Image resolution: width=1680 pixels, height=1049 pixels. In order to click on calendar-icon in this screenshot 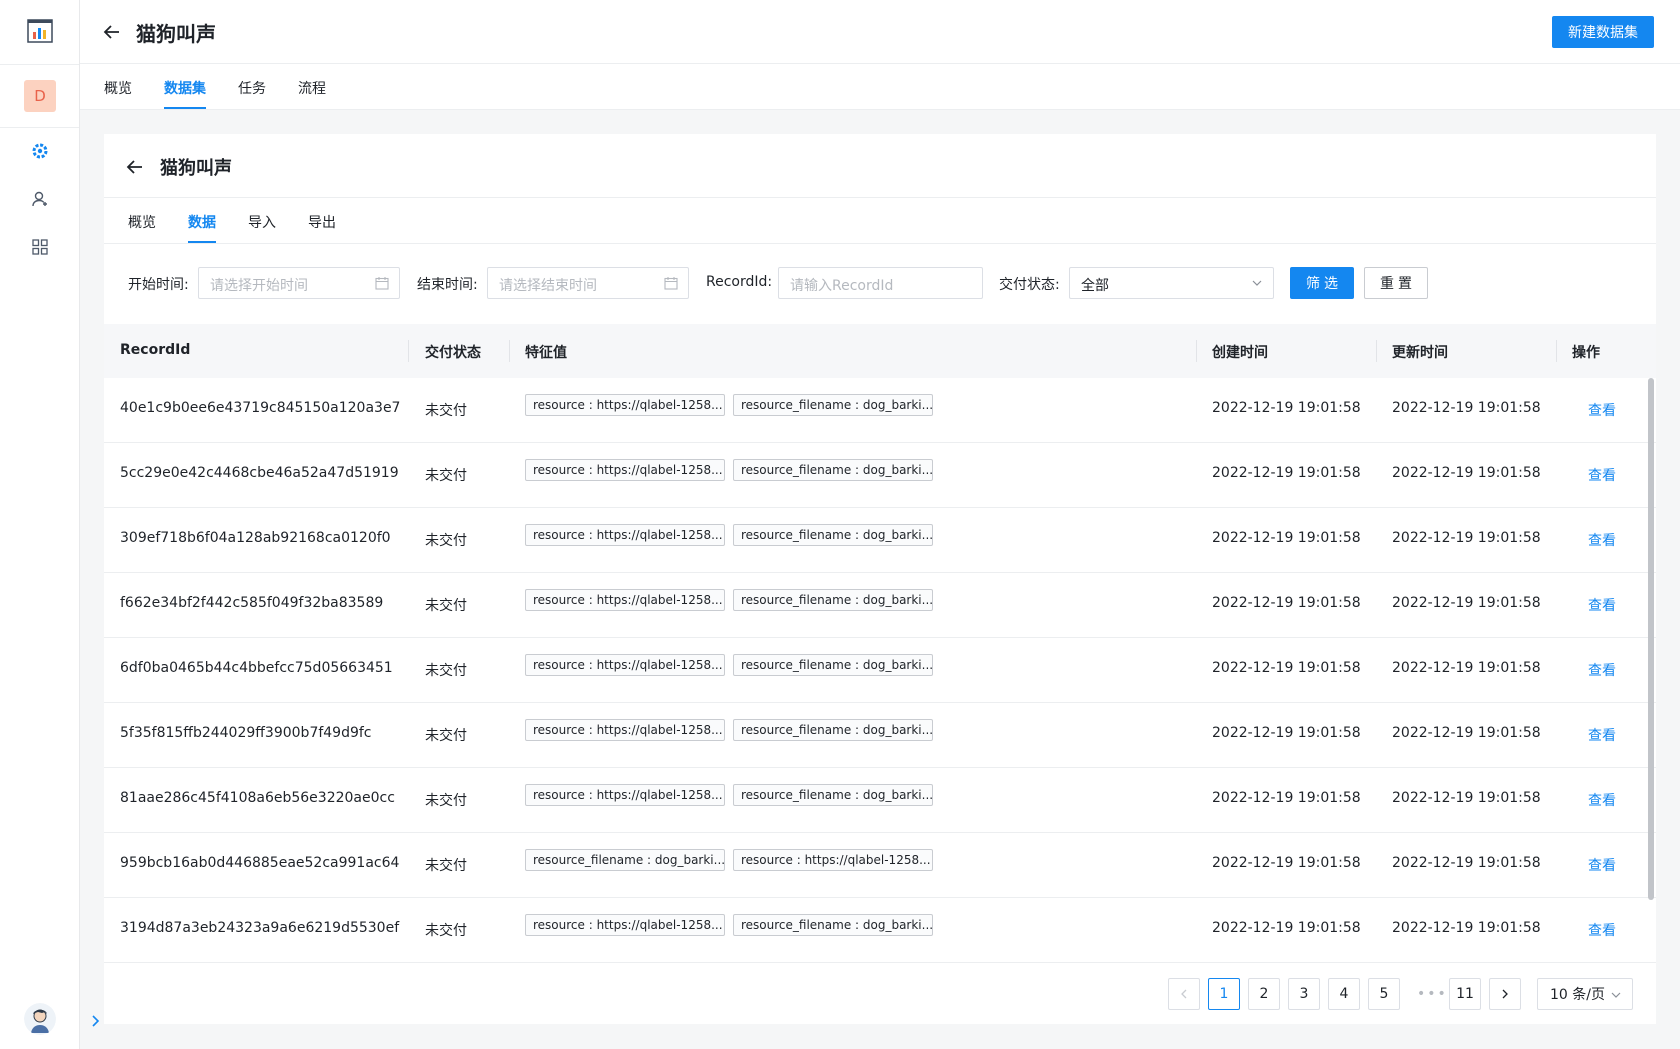, I will do `click(382, 283)`.